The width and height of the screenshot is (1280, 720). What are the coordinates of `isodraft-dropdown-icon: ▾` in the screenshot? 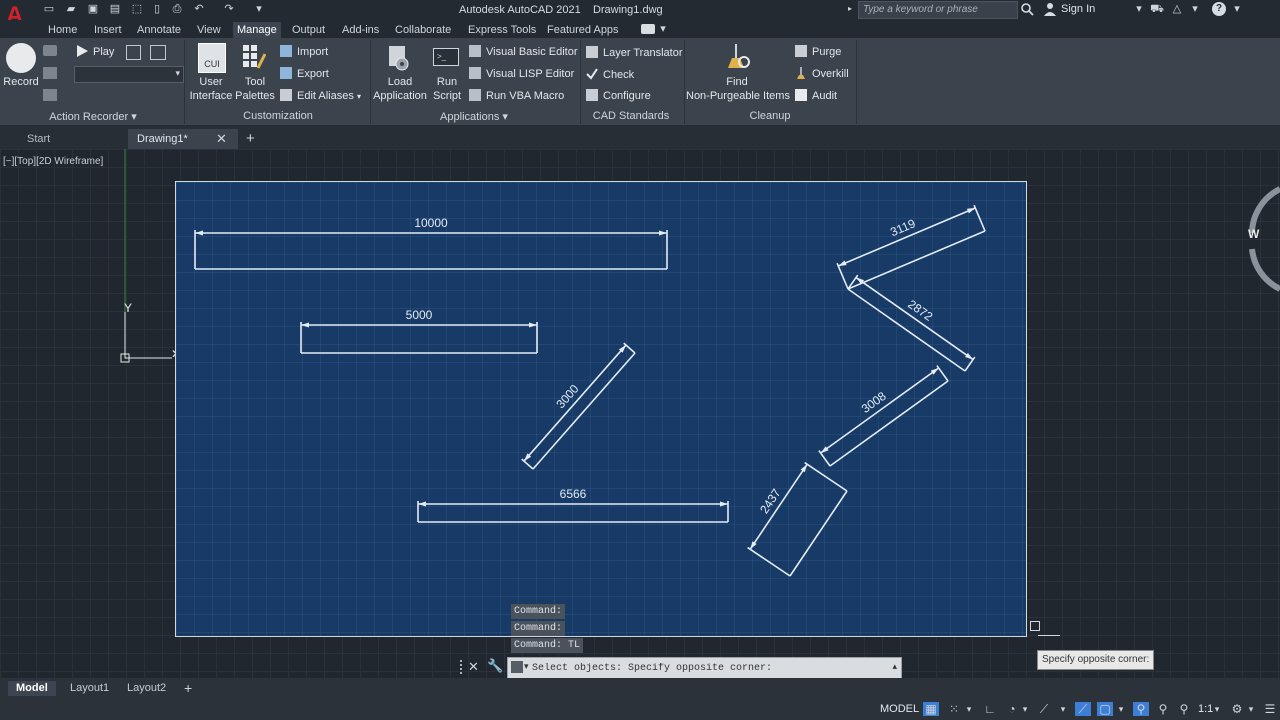 It's located at (1063, 709).